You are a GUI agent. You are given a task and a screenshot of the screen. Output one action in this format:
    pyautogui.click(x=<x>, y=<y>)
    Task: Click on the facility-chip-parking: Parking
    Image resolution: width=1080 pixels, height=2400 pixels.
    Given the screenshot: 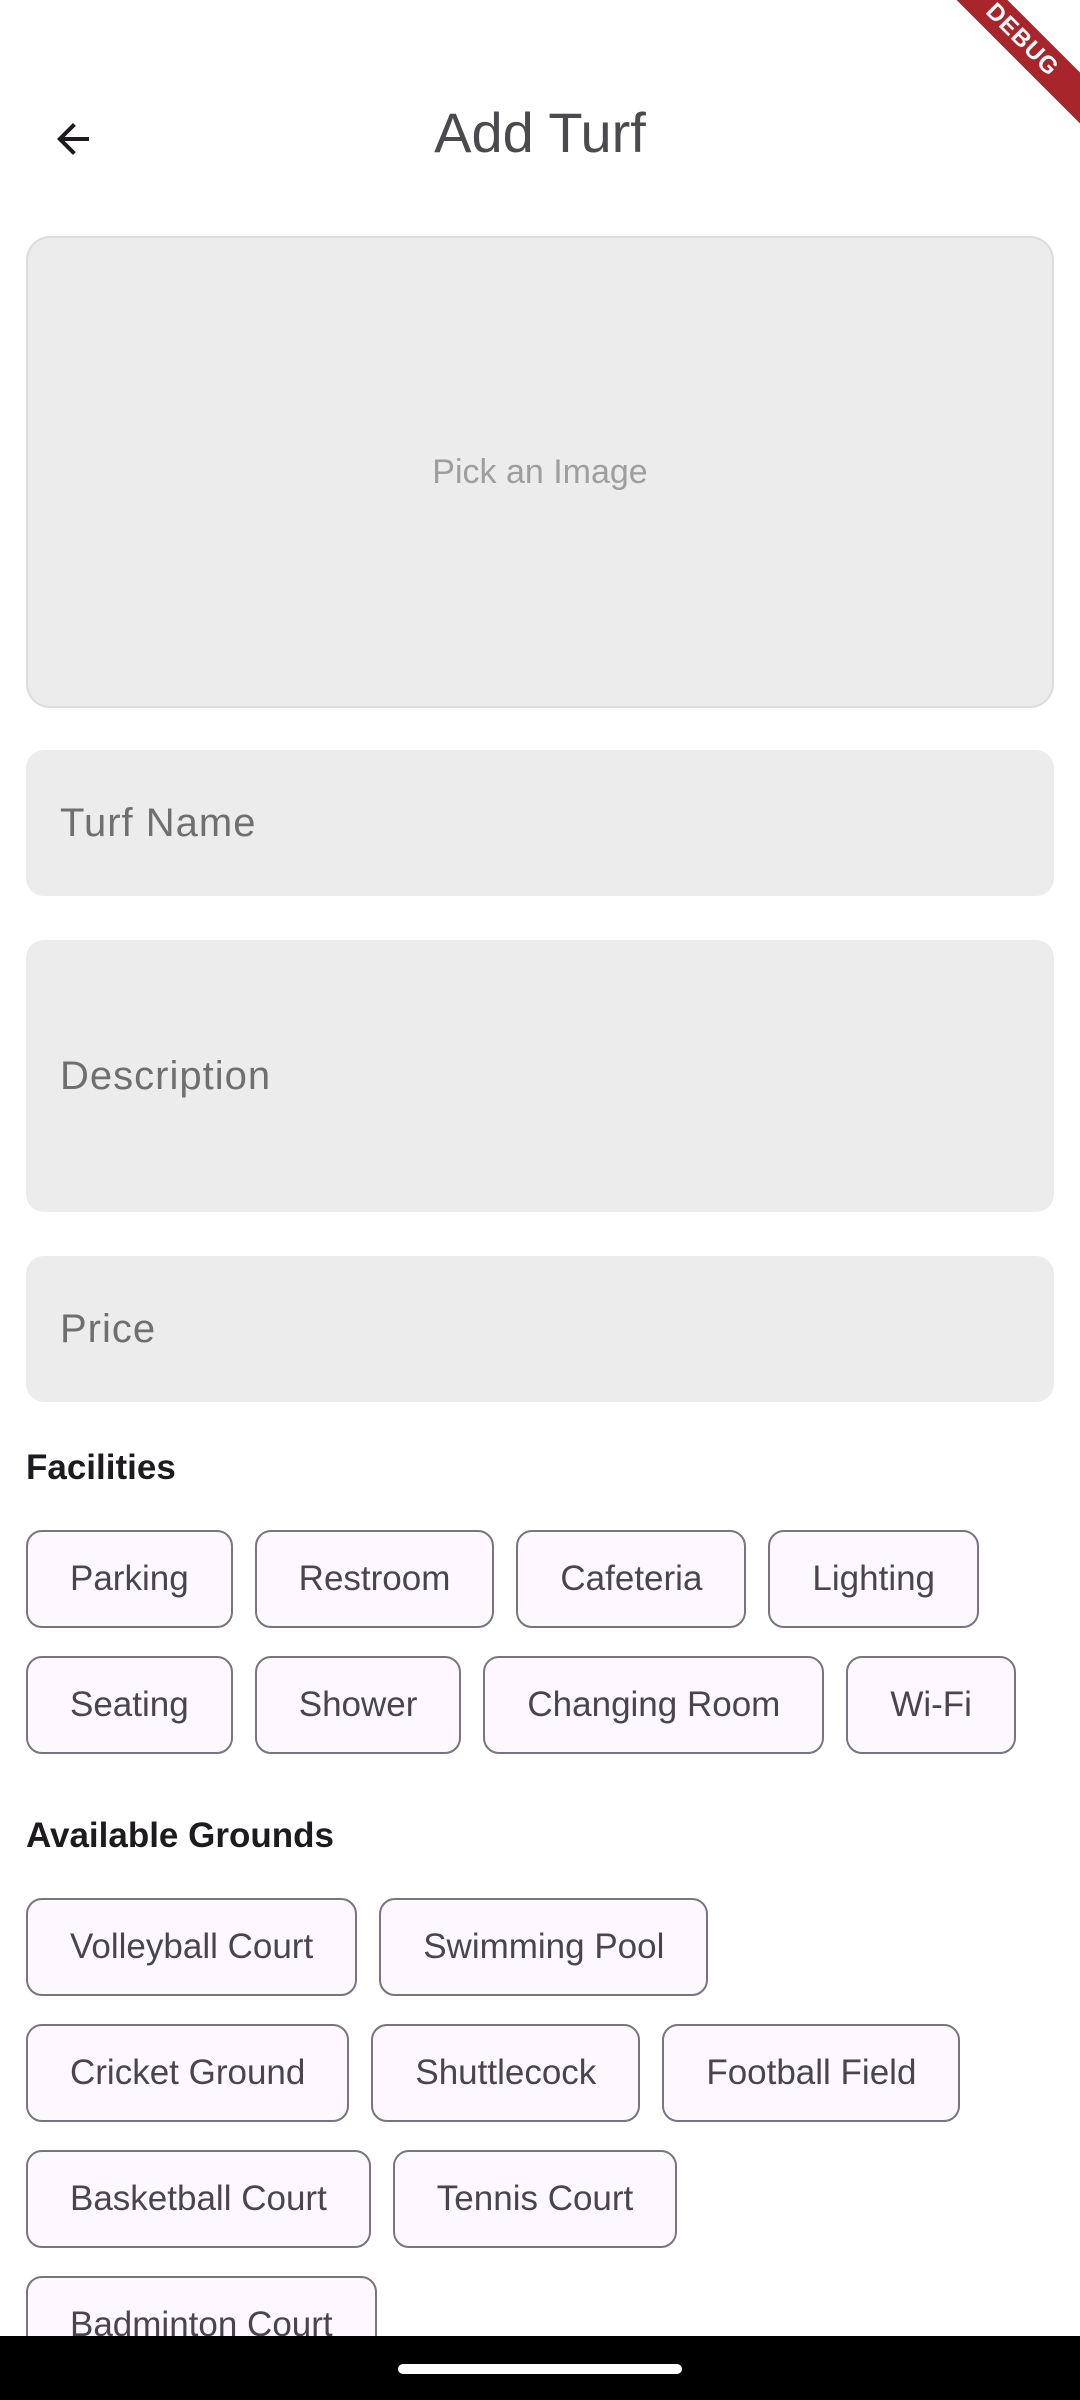 What is the action you would take?
    pyautogui.click(x=129, y=1579)
    